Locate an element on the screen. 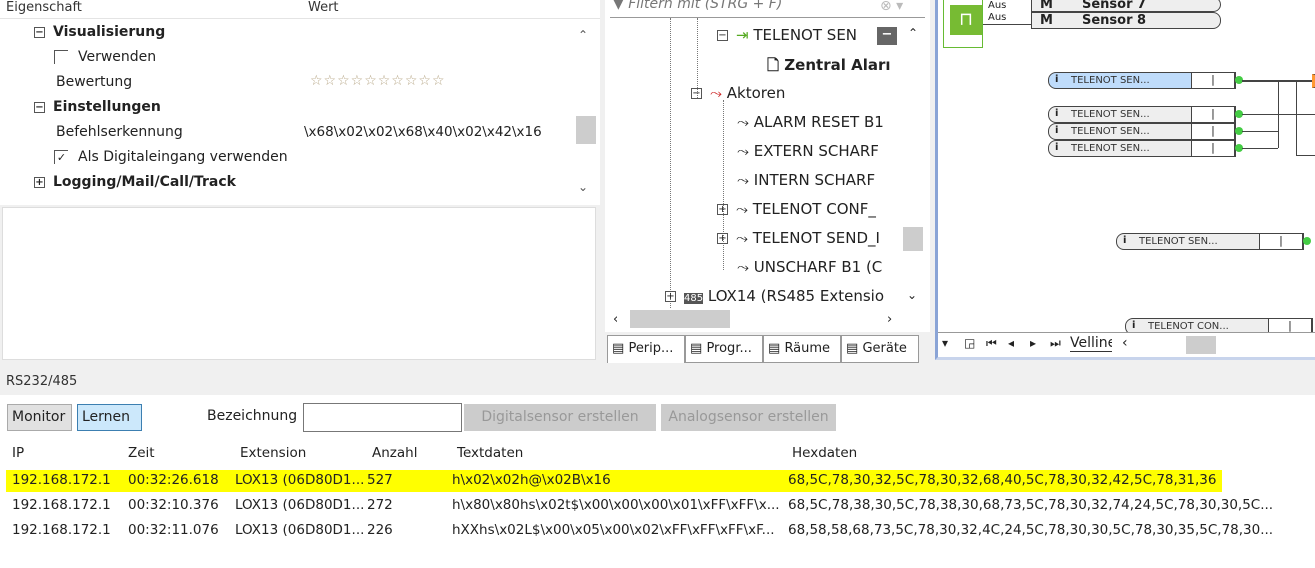  tree-item-alarm-reset: ⤳ ALARM RESET B1 is located at coordinates (810, 122).